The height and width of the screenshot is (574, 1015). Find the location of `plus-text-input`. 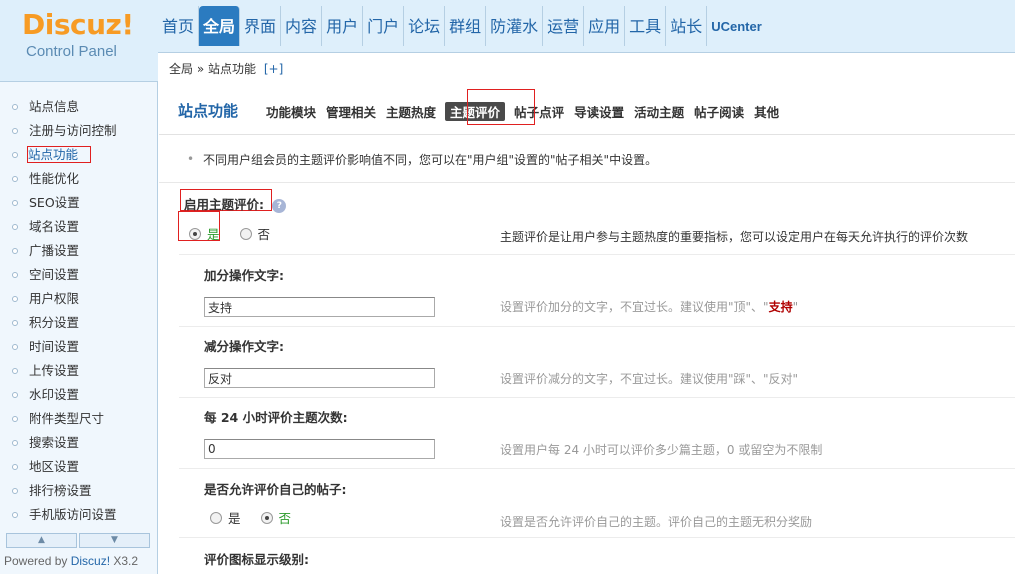

plus-text-input is located at coordinates (319, 307).